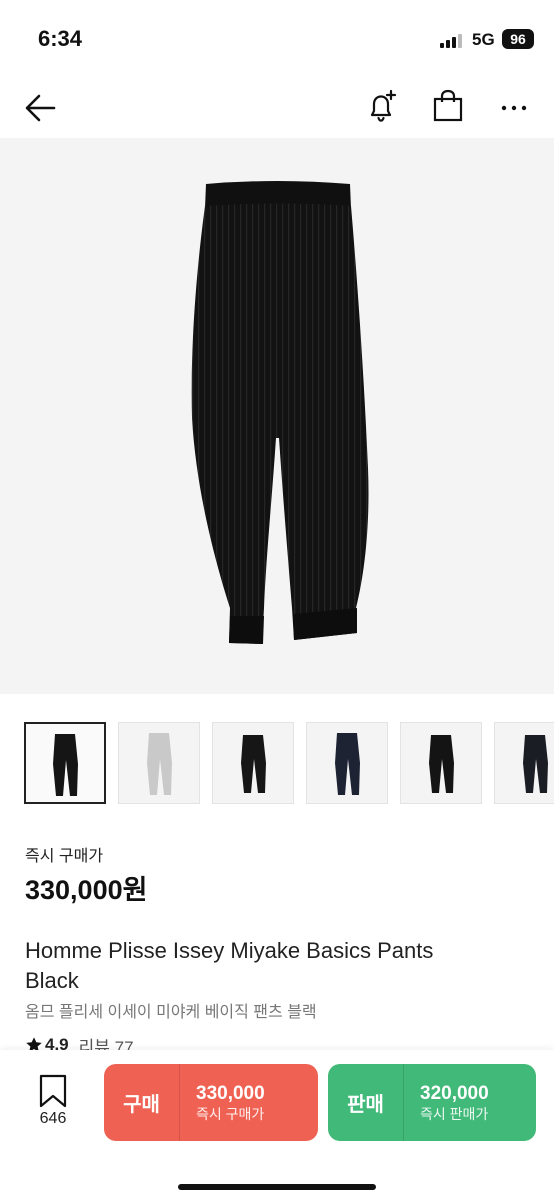 Image resolution: width=554 pixels, height=1200 pixels. I want to click on buy-price: 330,000, so click(230, 1093).